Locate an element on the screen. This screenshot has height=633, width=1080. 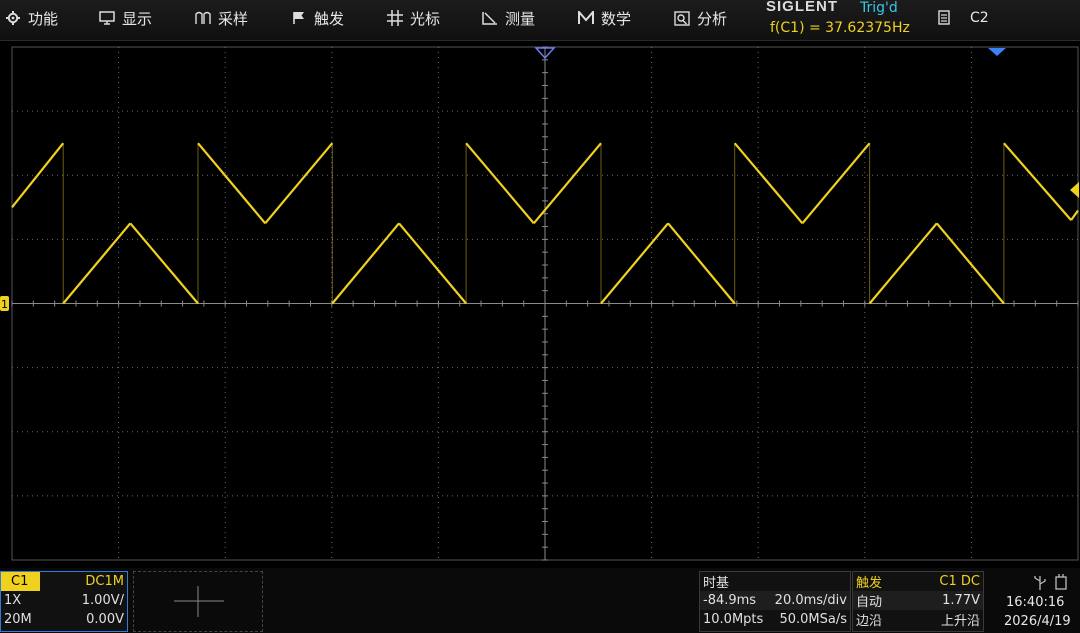
channel-1-offset-label: 1 is located at coordinates (4, 304).